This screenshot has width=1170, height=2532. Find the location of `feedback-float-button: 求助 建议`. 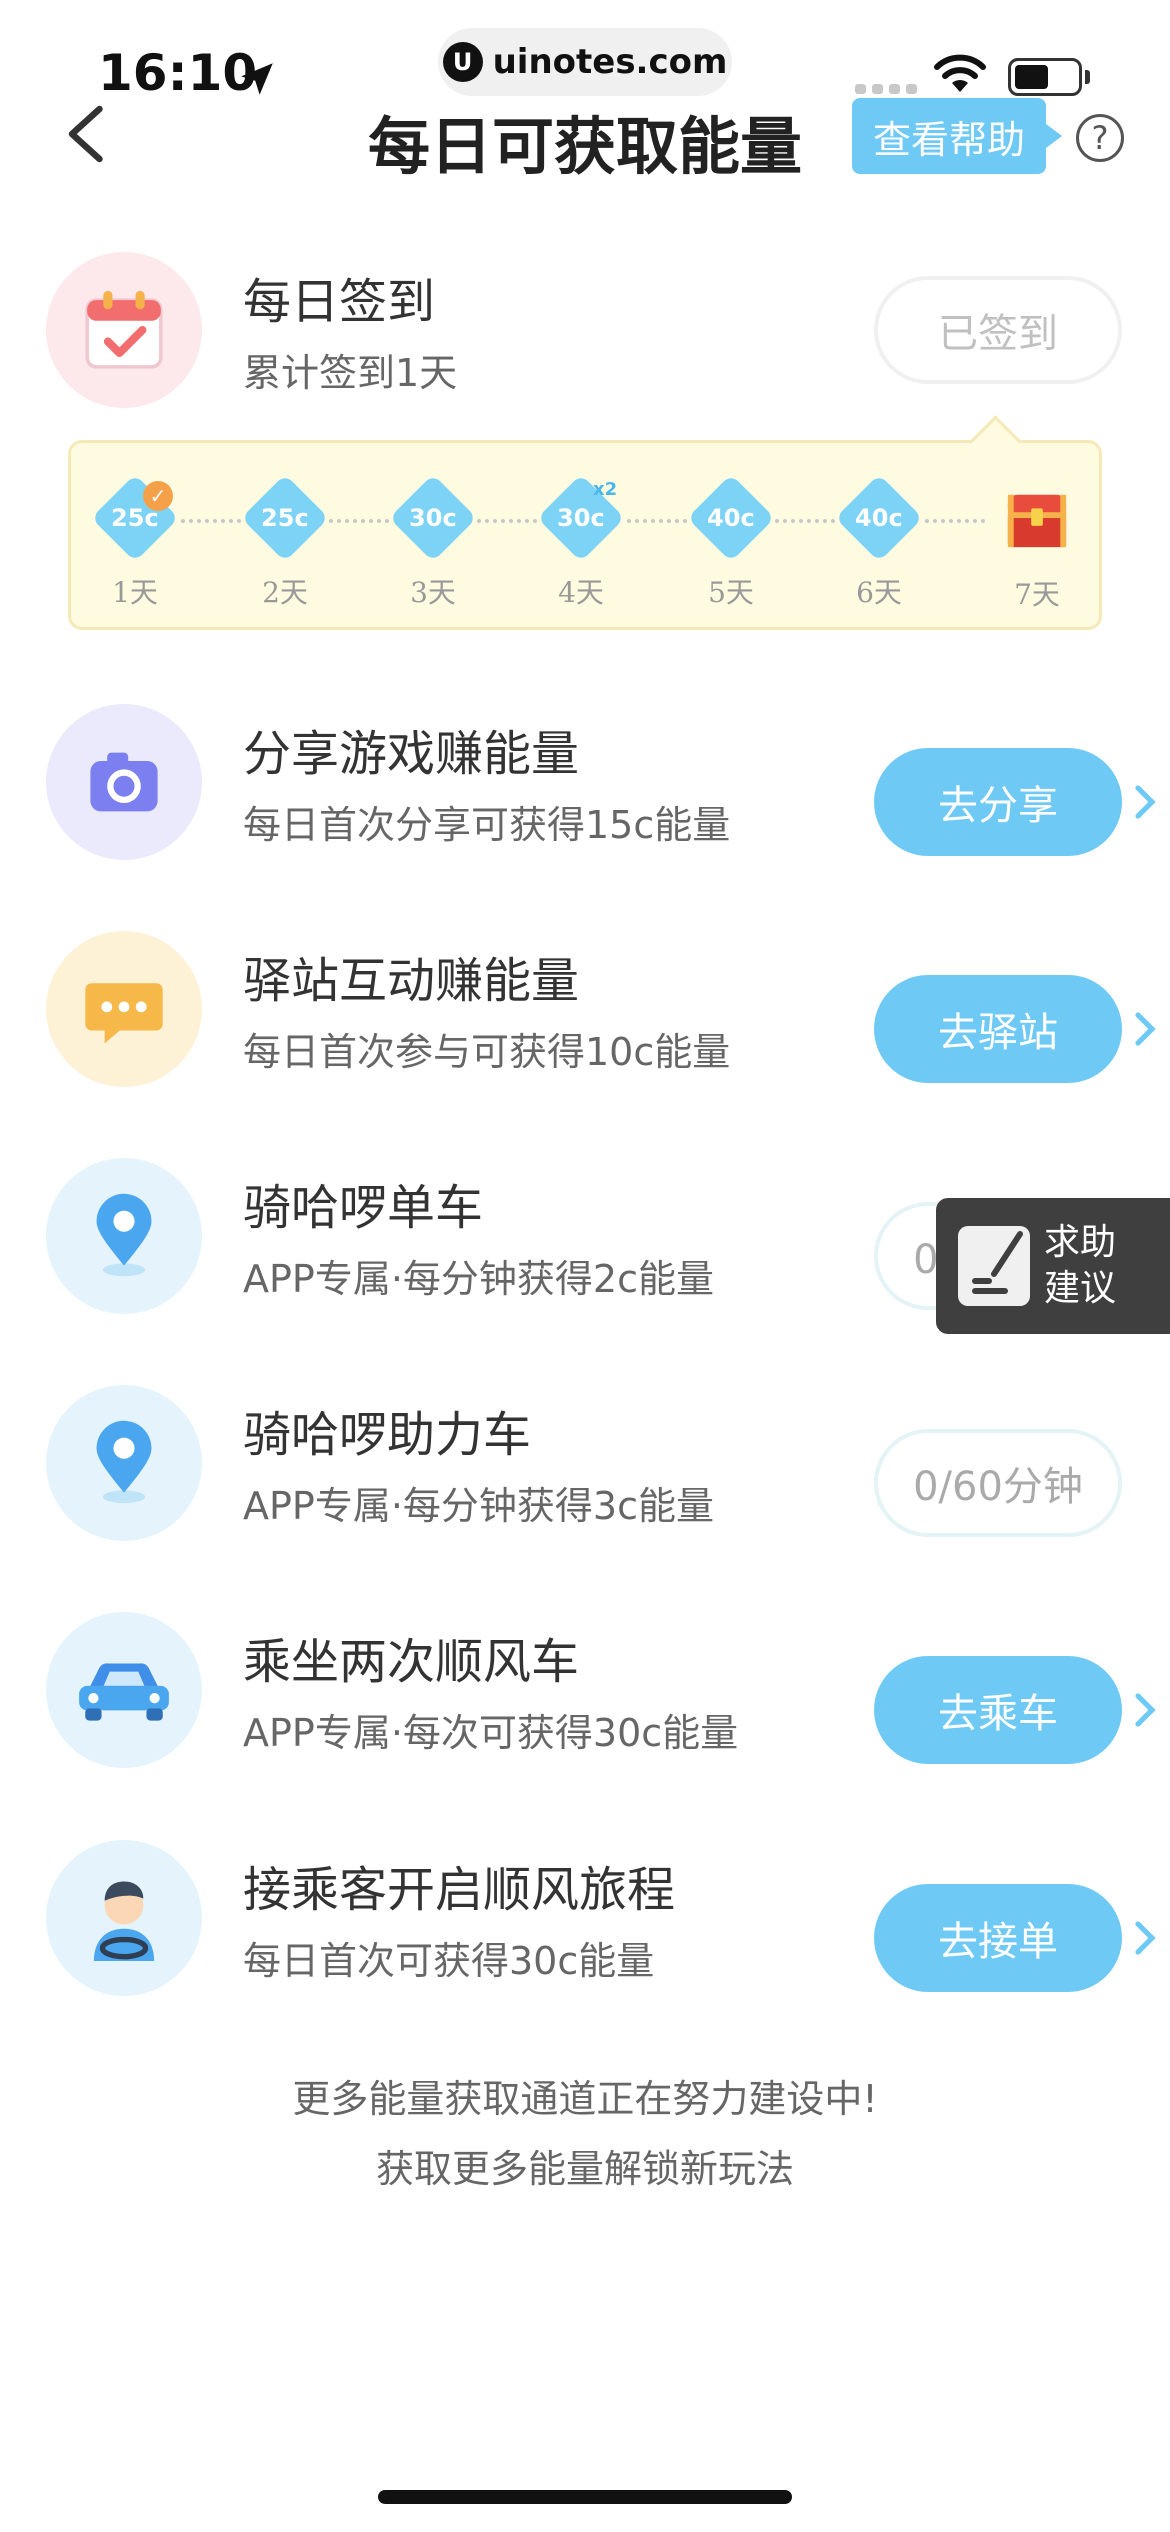

feedback-float-button: 求助 建议 is located at coordinates (1053, 1266).